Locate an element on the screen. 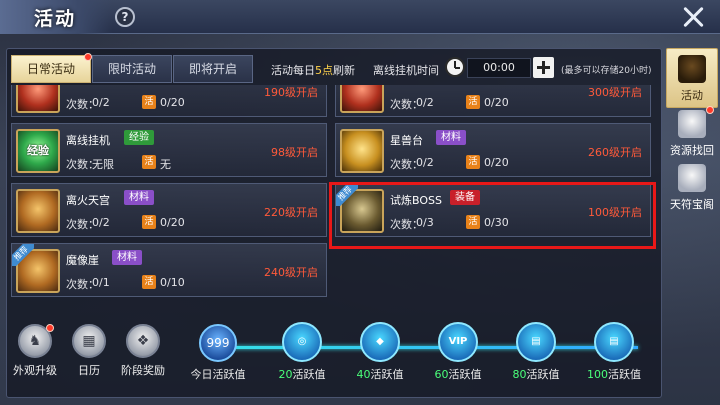 The image size is (720, 405). offline-time-value: 00:00 is located at coordinates (499, 68).